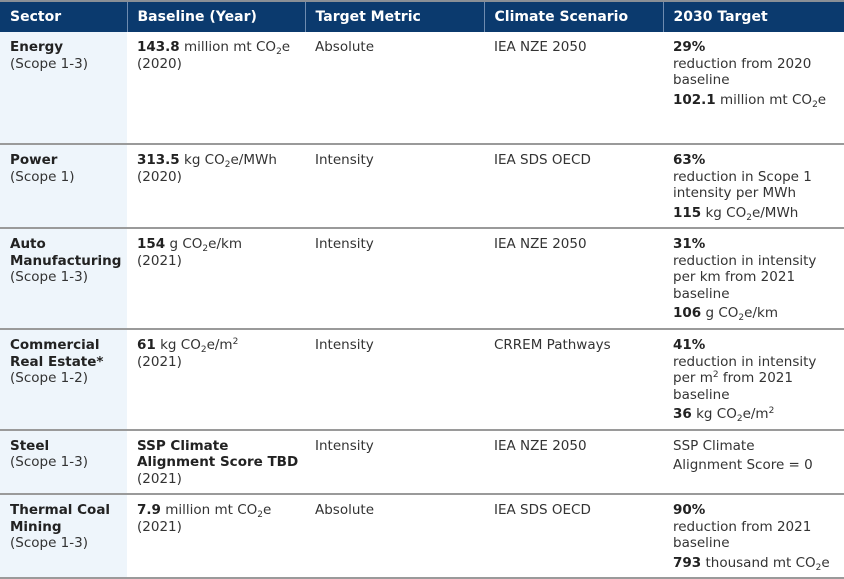  What do you see at coordinates (216, 536) in the screenshot?
I see `baseline-cell: 7.9 million mt CO2e (2021)` at bounding box center [216, 536].